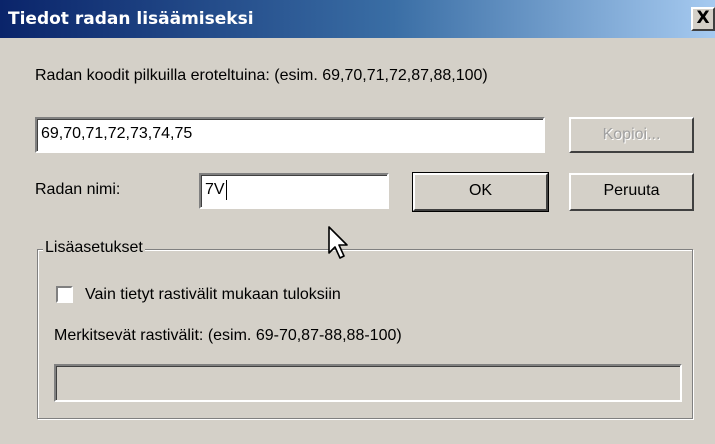 This screenshot has height=444, width=715. I want to click on cancel-button-label: Peruuta, so click(631, 190).